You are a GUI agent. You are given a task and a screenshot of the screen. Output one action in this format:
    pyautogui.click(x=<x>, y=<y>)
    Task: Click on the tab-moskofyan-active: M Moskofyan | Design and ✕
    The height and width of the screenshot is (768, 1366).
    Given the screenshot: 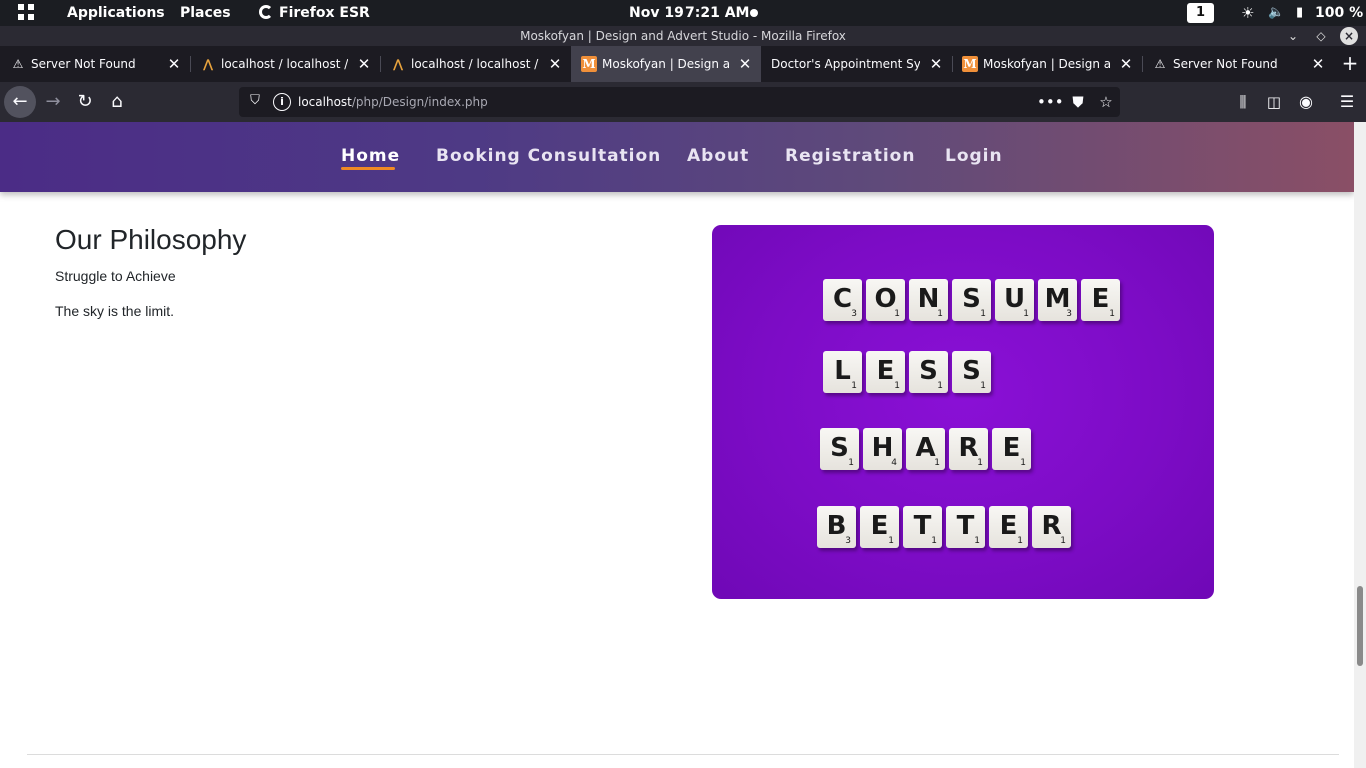 What is the action you would take?
    pyautogui.click(x=666, y=64)
    